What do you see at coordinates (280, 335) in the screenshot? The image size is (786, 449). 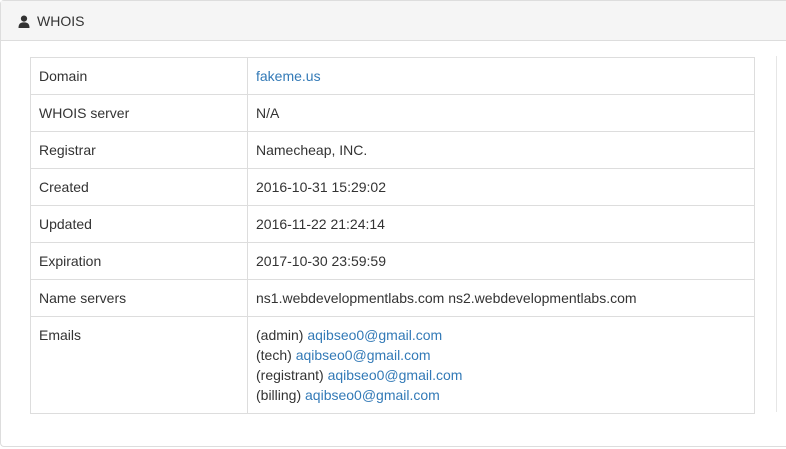 I see `email-role: (admin)` at bounding box center [280, 335].